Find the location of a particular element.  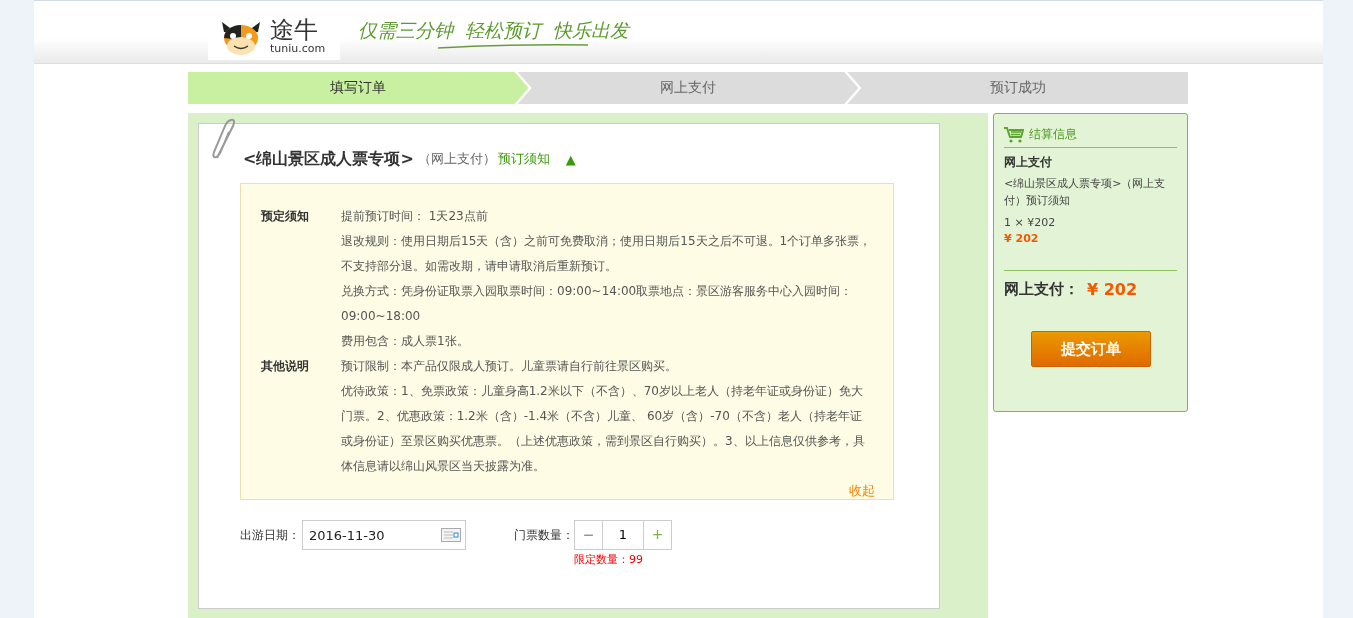

total-label: 网上支付： is located at coordinates (1041, 289).